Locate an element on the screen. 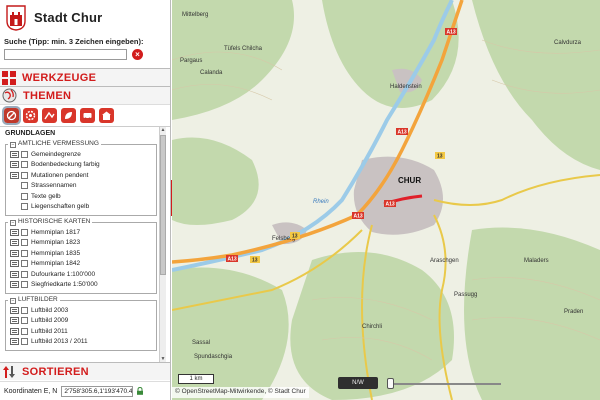 Image resolution: width=600 pixels, height=400 pixels. opacity-track is located at coordinates (446, 384).